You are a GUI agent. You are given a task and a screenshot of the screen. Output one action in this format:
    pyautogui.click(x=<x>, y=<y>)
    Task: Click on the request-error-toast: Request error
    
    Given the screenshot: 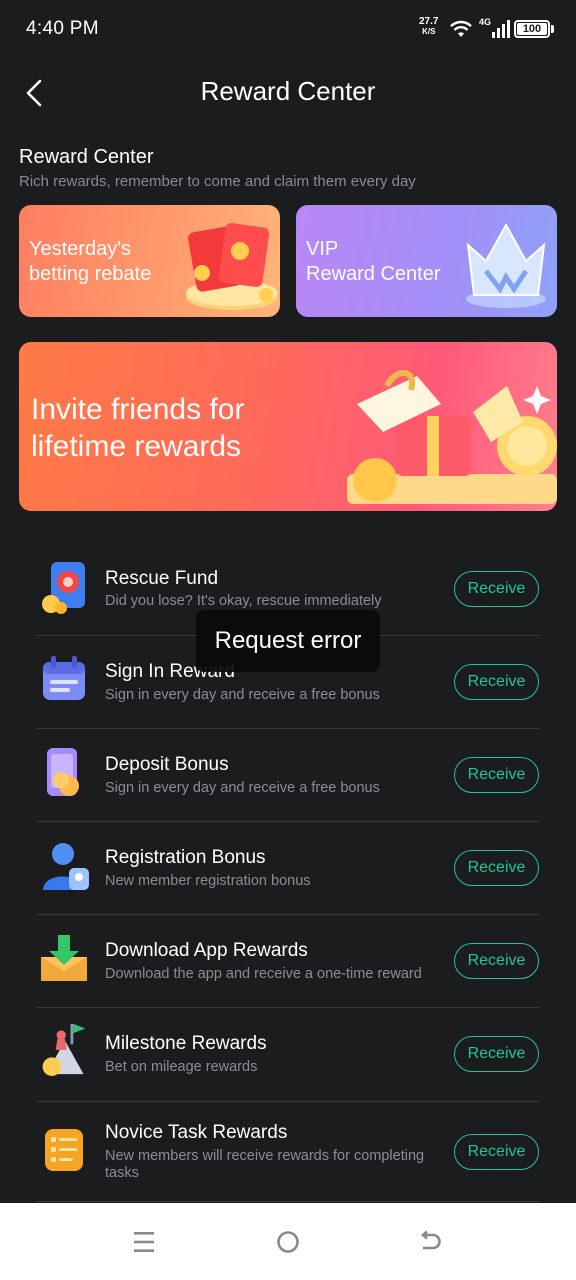 What is the action you would take?
    pyautogui.click(x=288, y=641)
    